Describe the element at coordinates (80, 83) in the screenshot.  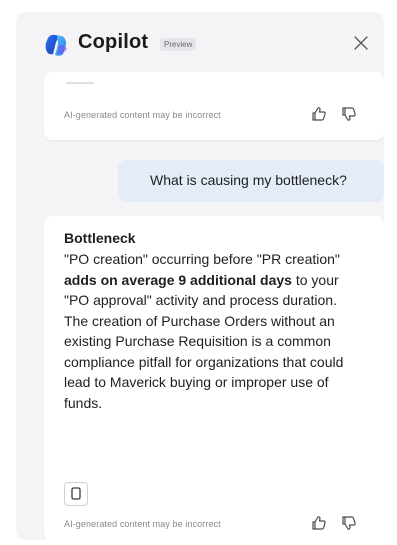
I see `truncated-content` at that location.